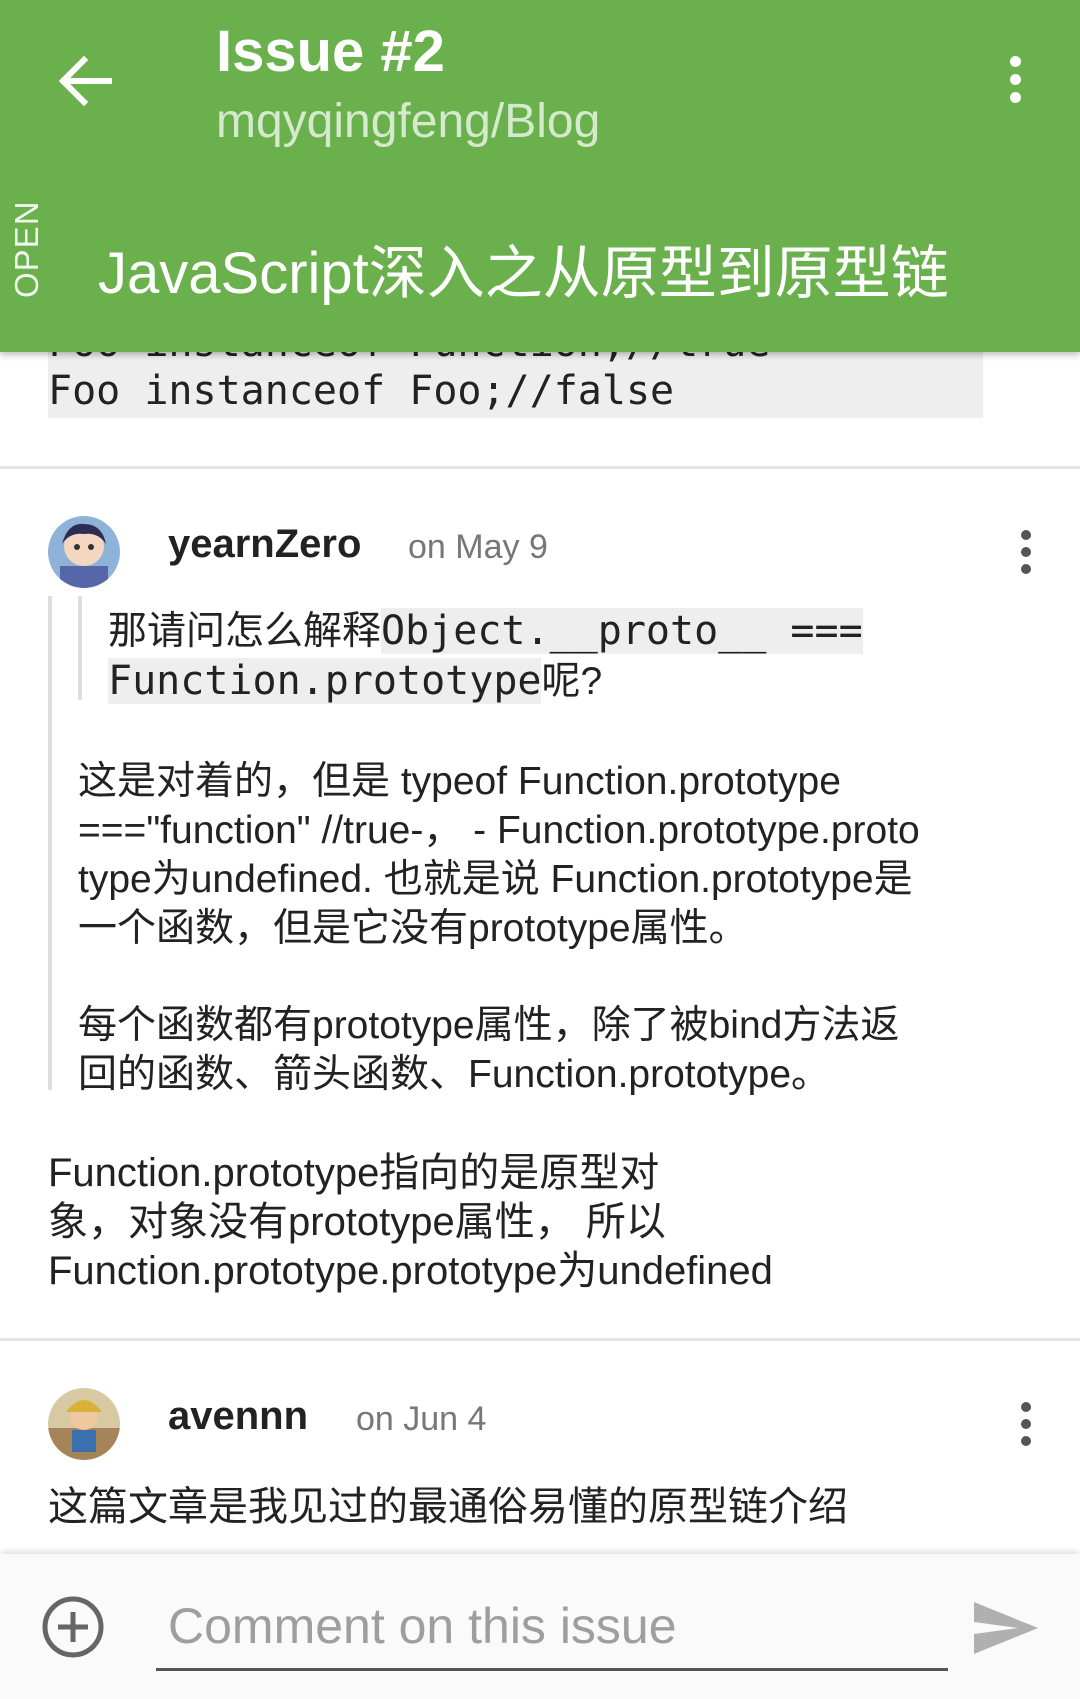 This screenshot has width=1080, height=1699. Describe the element at coordinates (478, 547) in the screenshot. I see `comment-date: on May 9` at that location.